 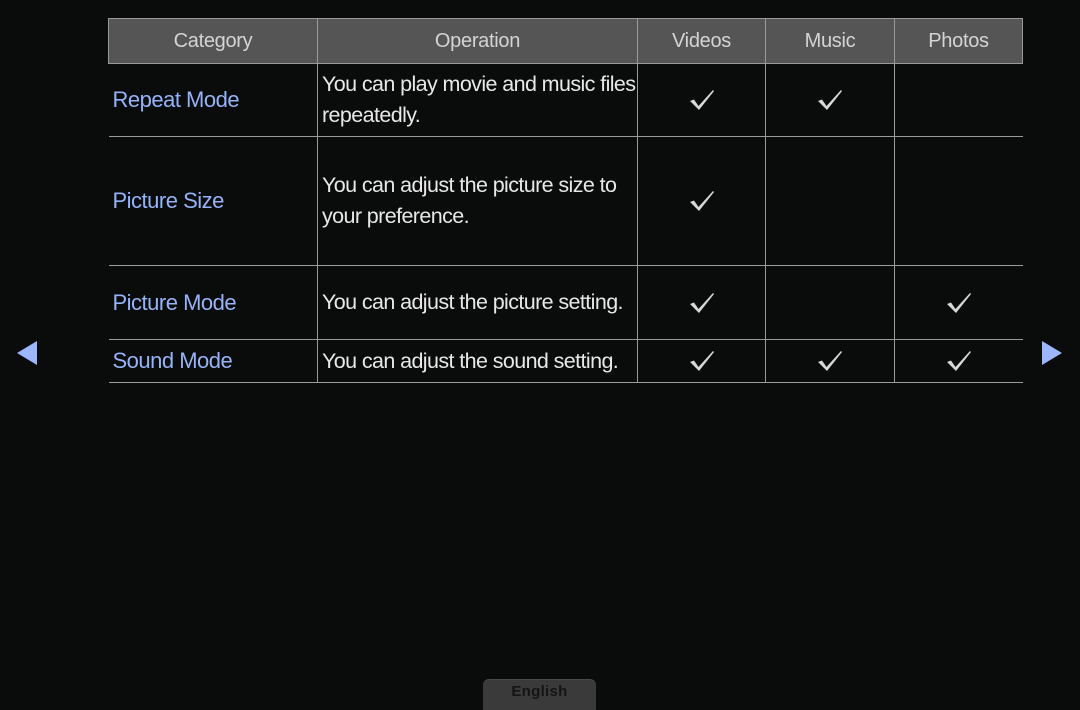 I want to click on category-sound-mode: Sound Mode, so click(x=213, y=361).